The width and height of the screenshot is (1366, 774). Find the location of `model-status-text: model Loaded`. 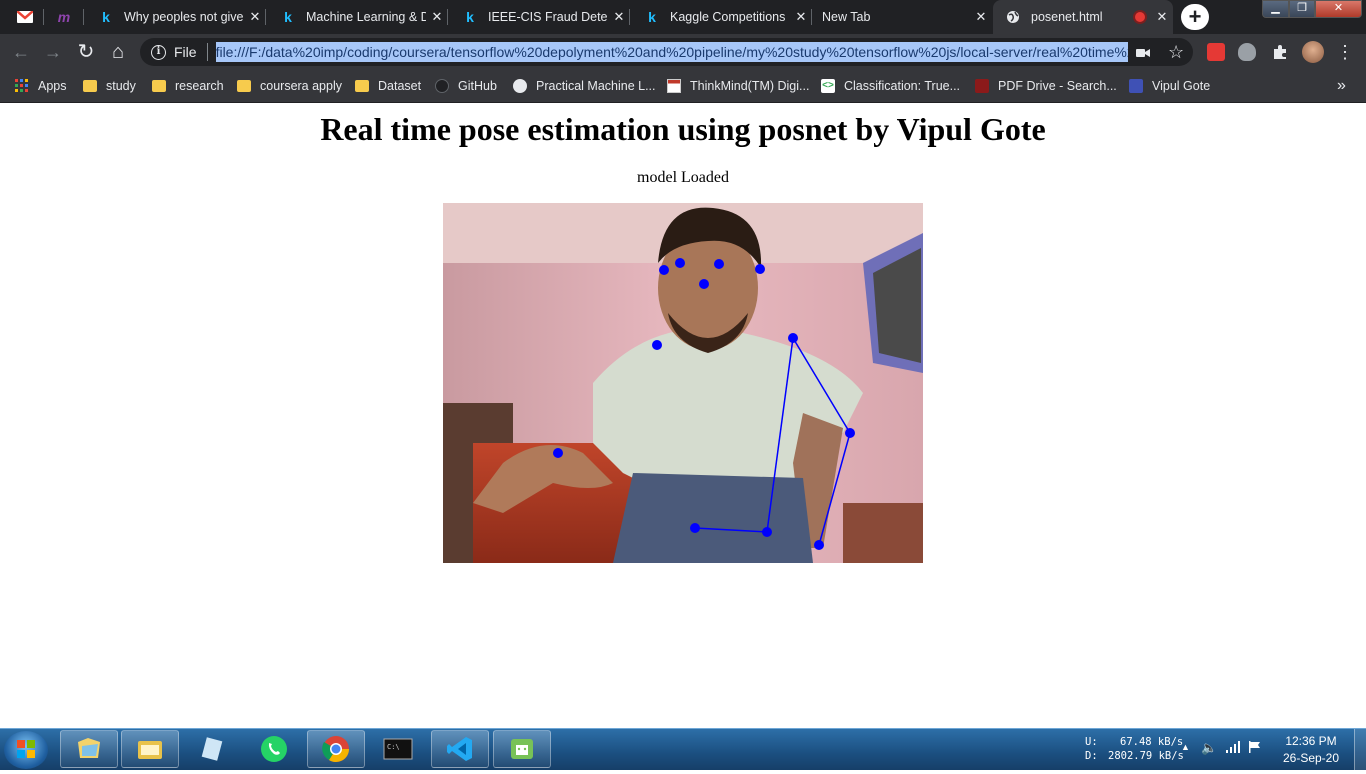

model-status-text: model Loaded is located at coordinates (683, 177).